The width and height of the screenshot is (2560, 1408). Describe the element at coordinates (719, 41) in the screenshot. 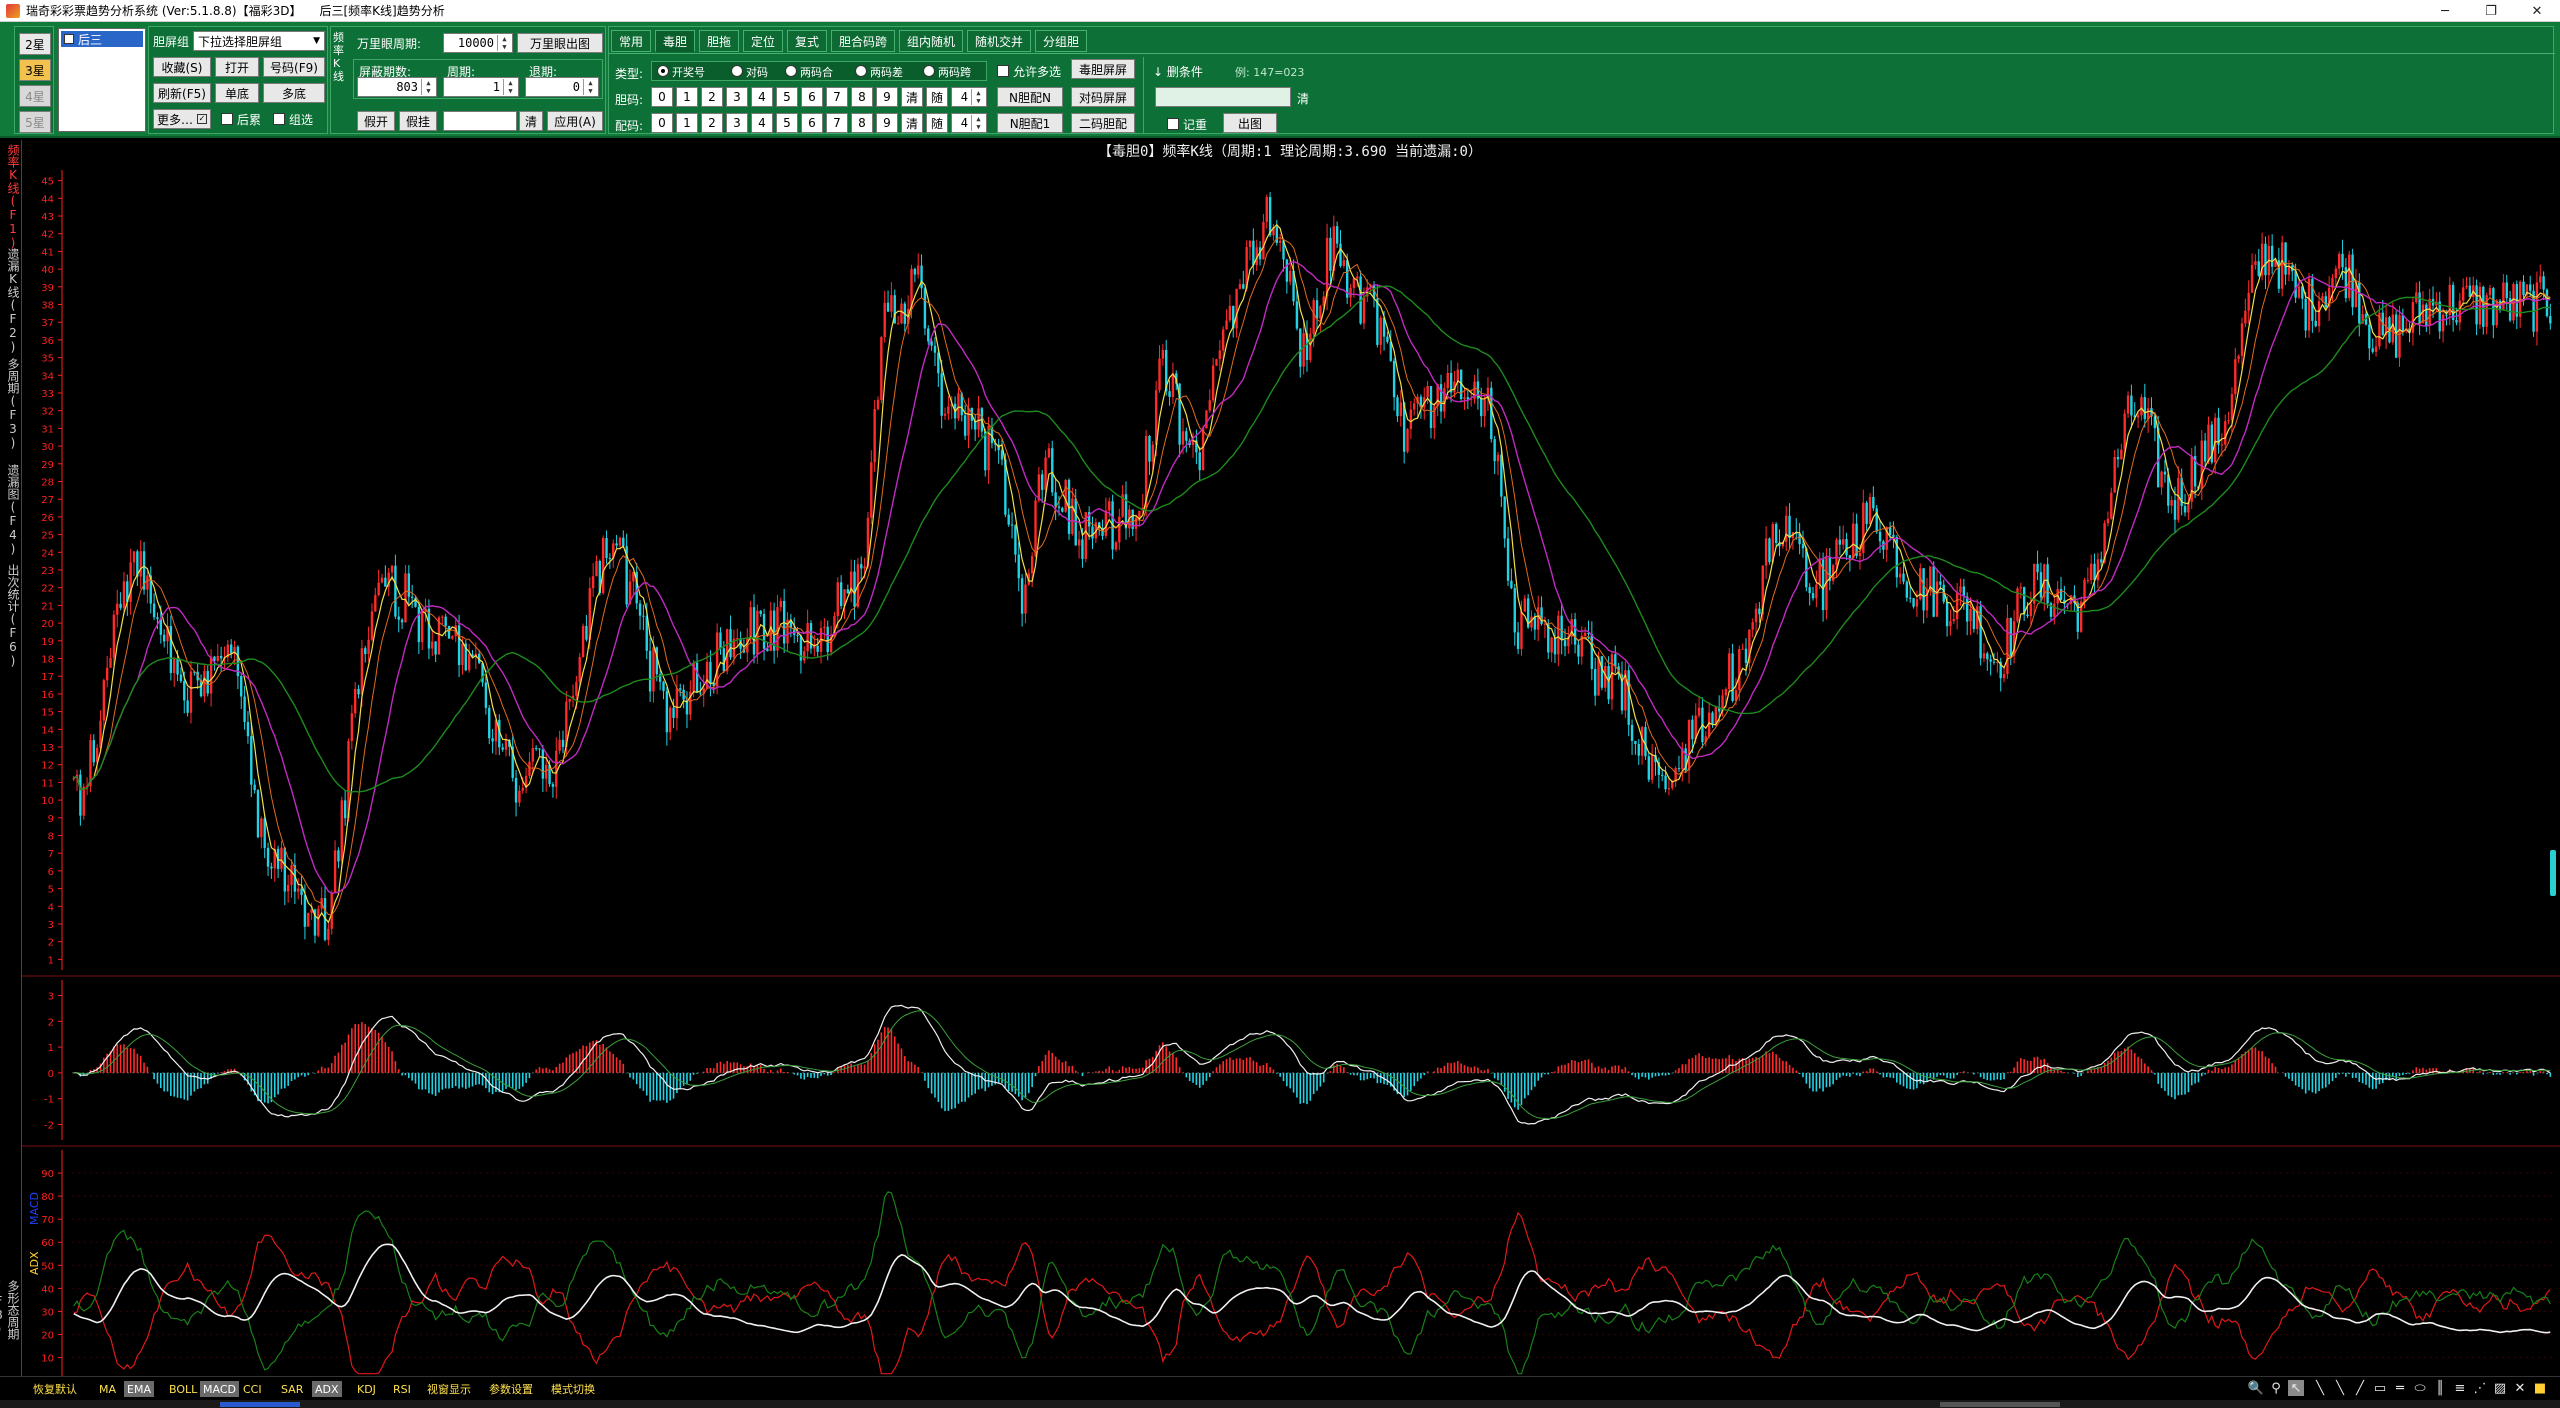

I see `tab-3: 胆拖` at that location.